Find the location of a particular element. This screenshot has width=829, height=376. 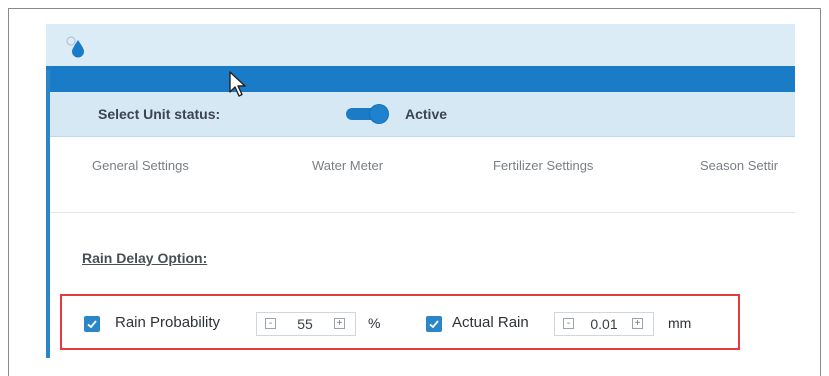

tab-season-settings: Season Settir is located at coordinates (739, 165).